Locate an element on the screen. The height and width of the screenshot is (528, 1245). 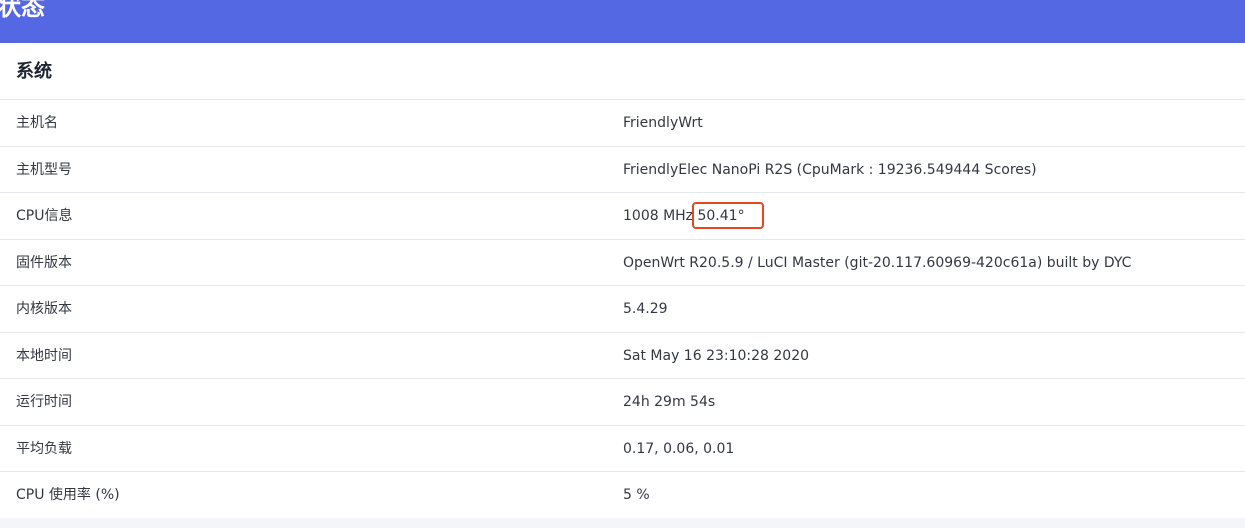
row-value: FriendlyWrt is located at coordinates (663, 123).